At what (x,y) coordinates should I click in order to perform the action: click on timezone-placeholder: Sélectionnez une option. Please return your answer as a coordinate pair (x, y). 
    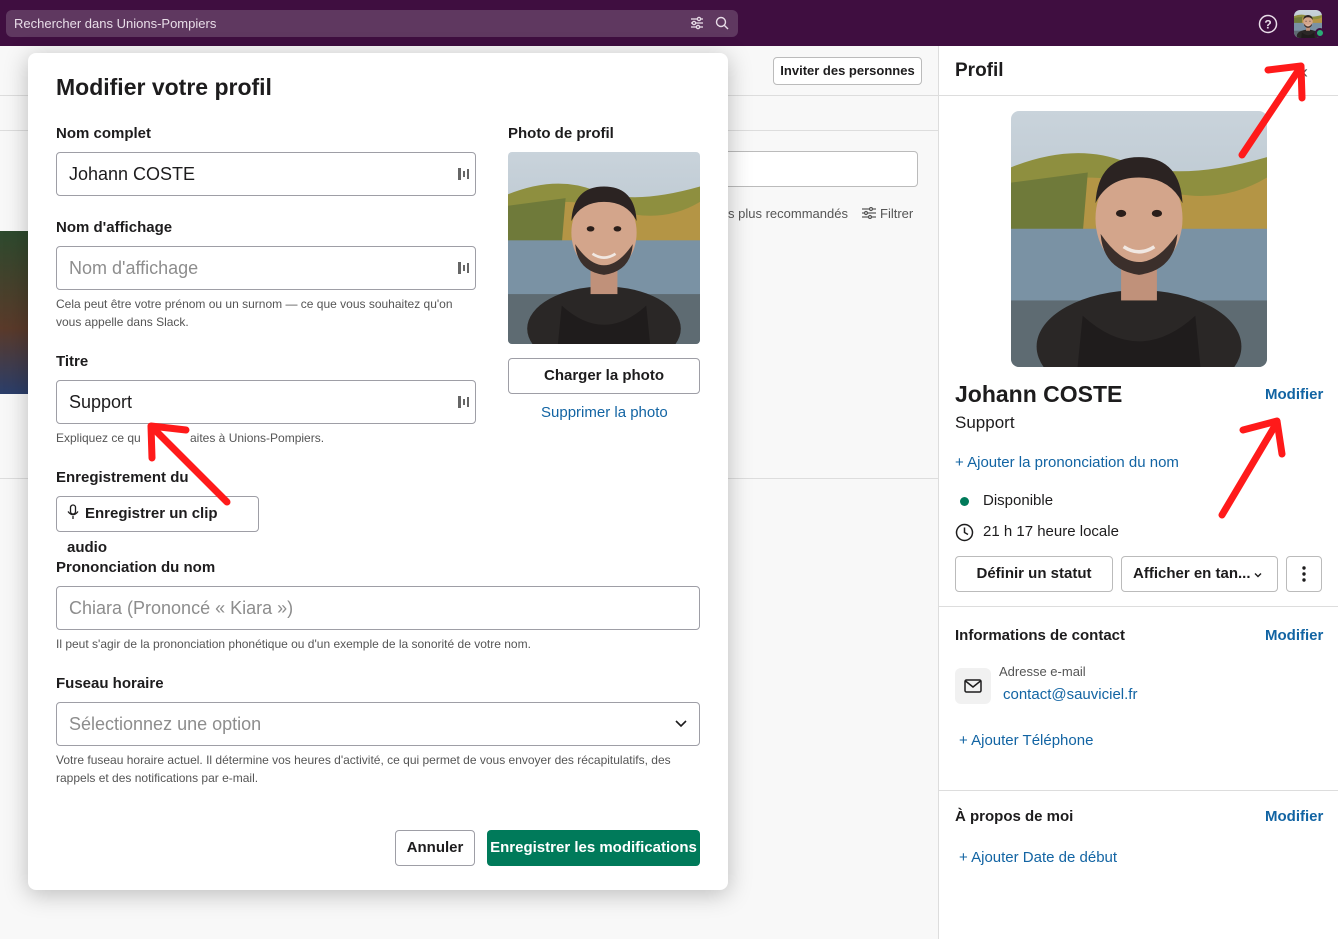
    Looking at the image, I should click on (165, 724).